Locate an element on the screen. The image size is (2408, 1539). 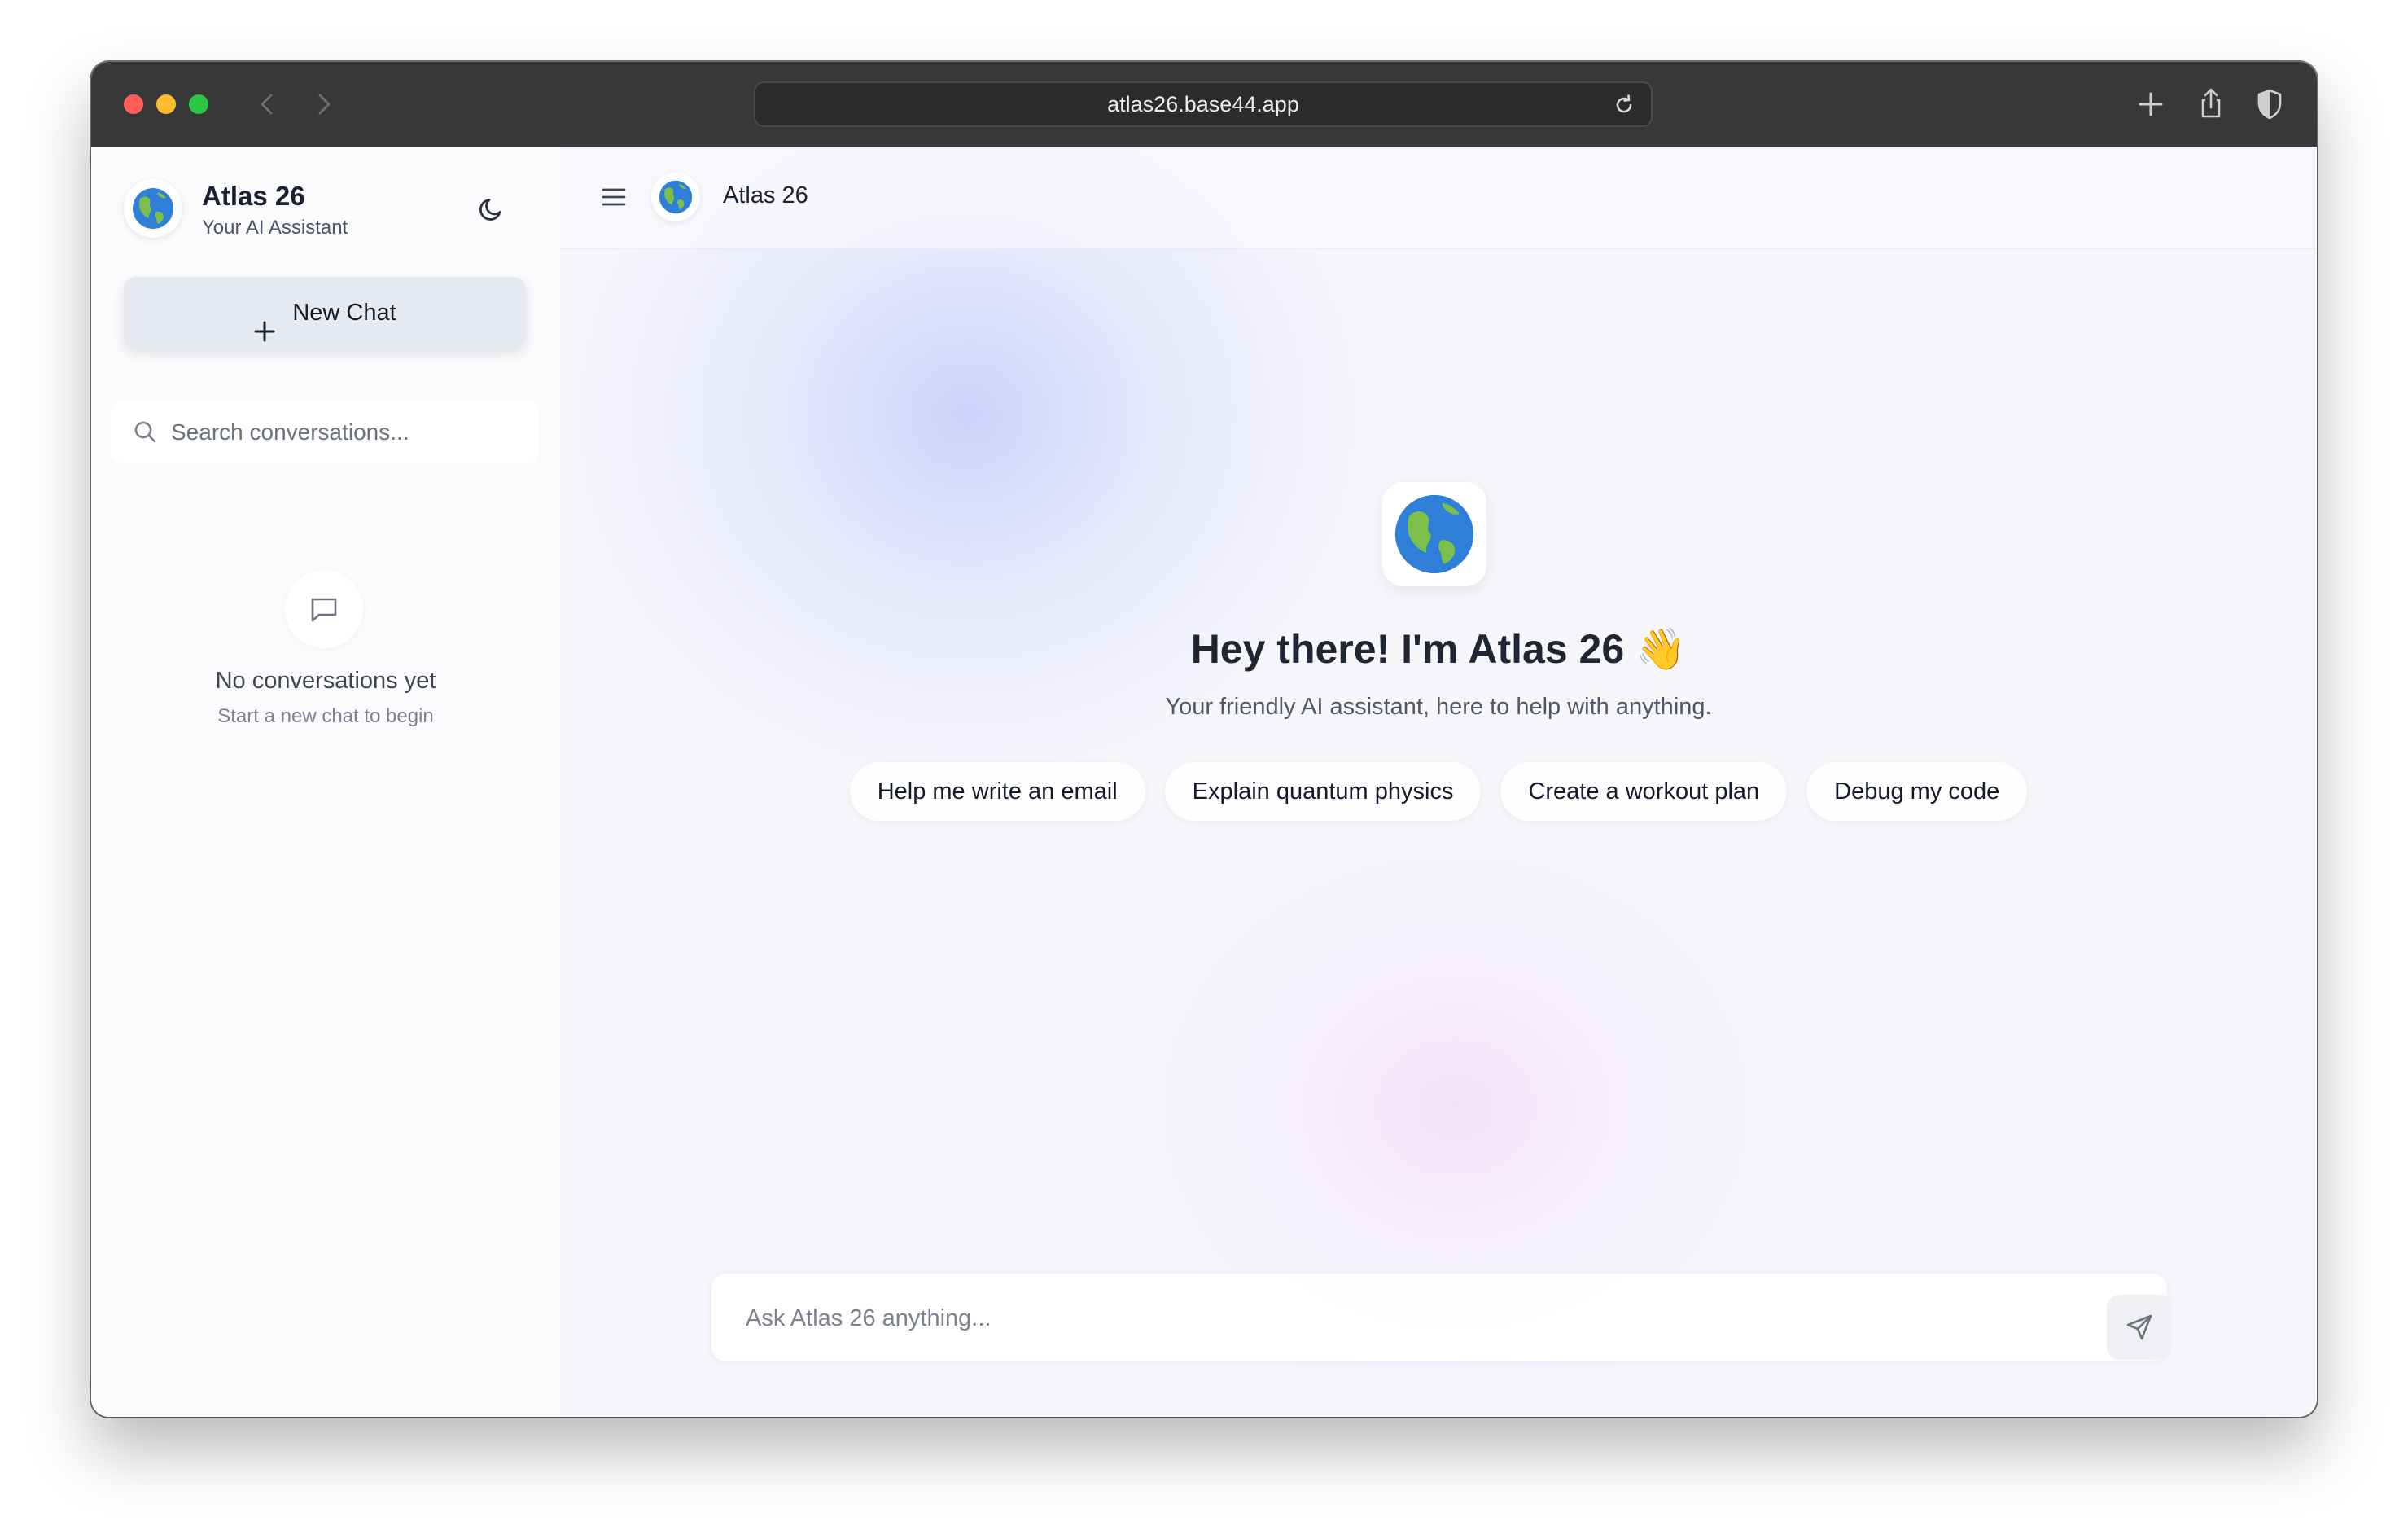
empty-state-icon-wrap is located at coordinates (324, 609).